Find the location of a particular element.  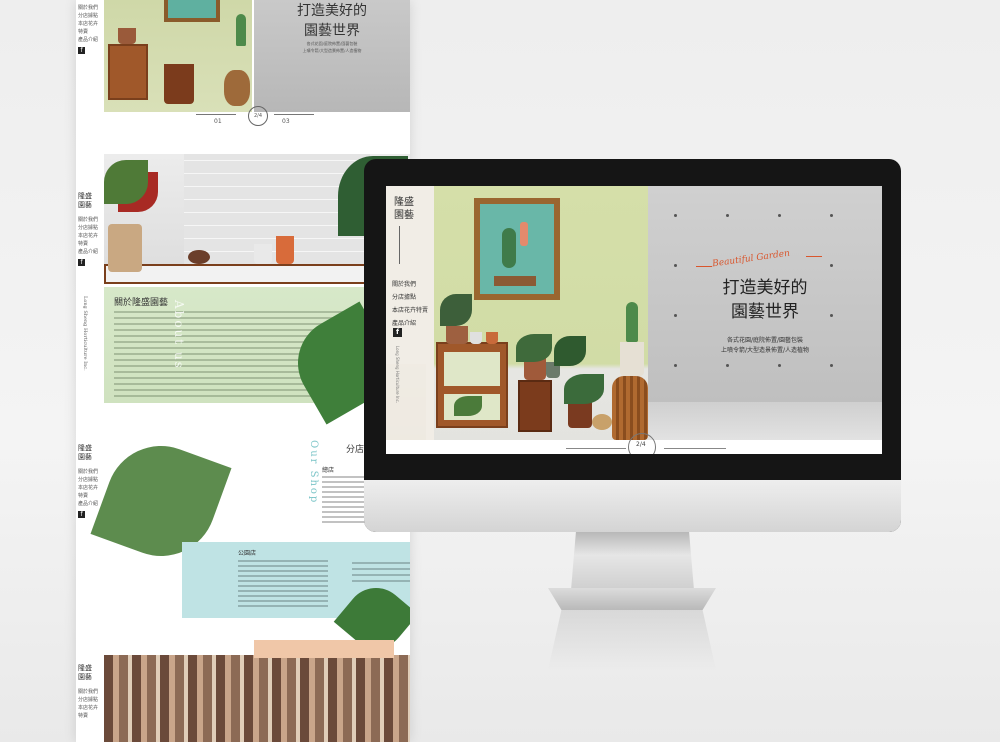

imac-stand-base is located at coordinates (632, 599).